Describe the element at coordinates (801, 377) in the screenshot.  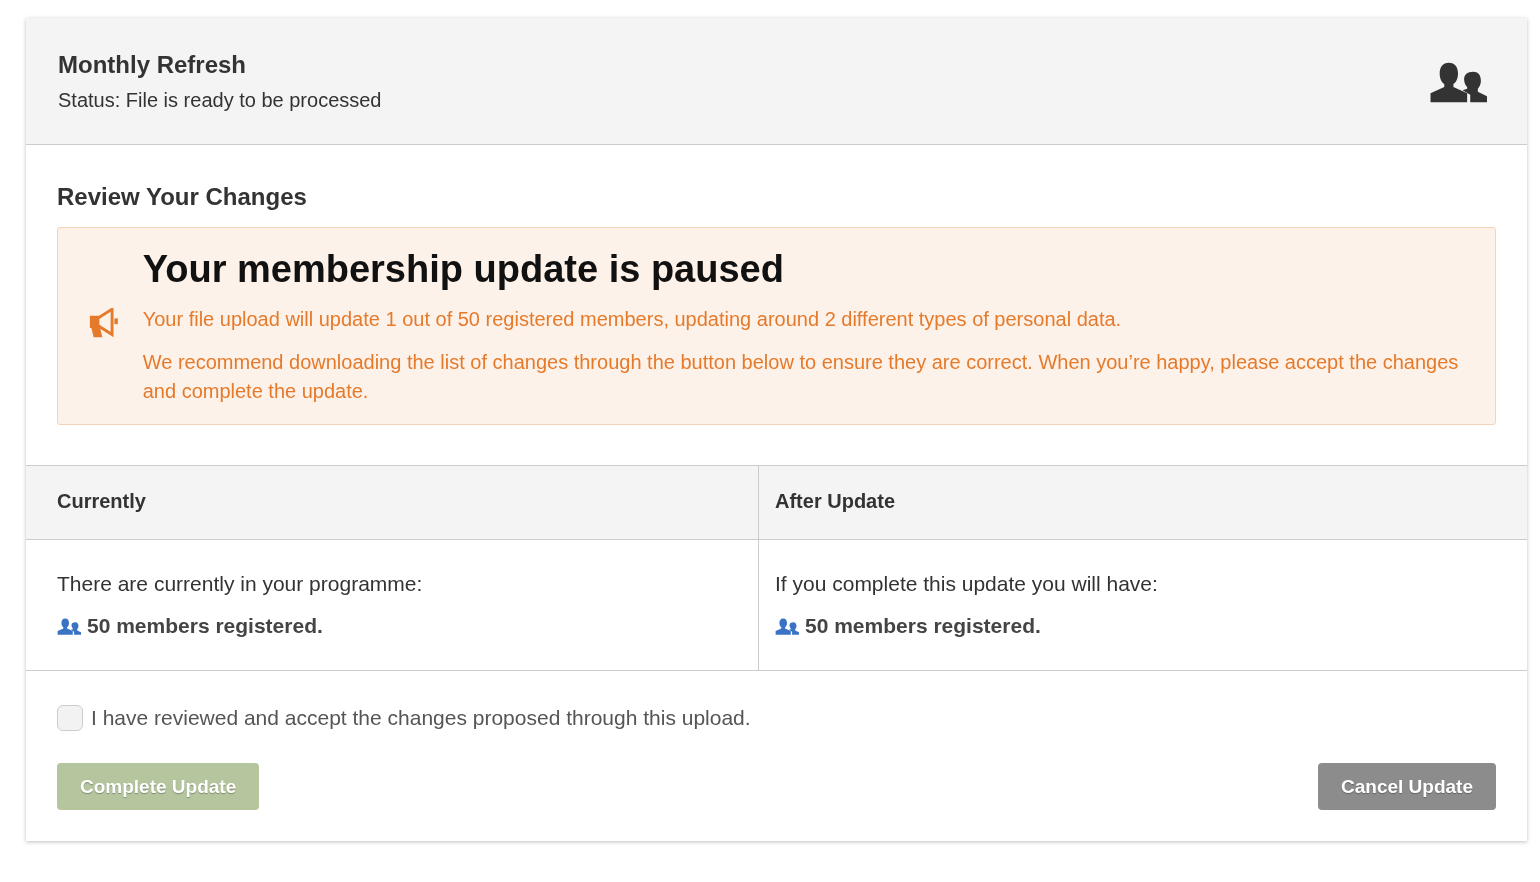
I see `alert-message: We recommend downloading the list of changes through the button below to ensure they are correct. When you’re happy, please accept the changes and complete the update.` at that location.